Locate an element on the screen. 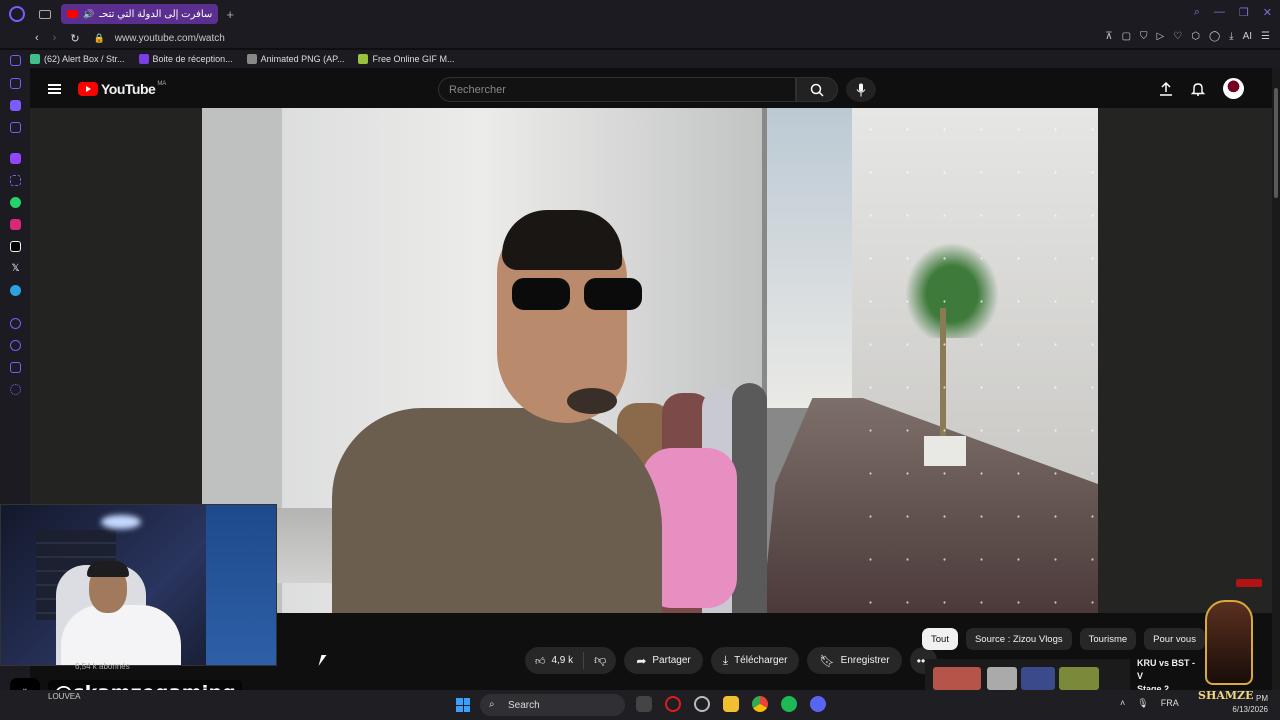  chip-source: Source : Zizou Vlogs is located at coordinates (1018, 639).